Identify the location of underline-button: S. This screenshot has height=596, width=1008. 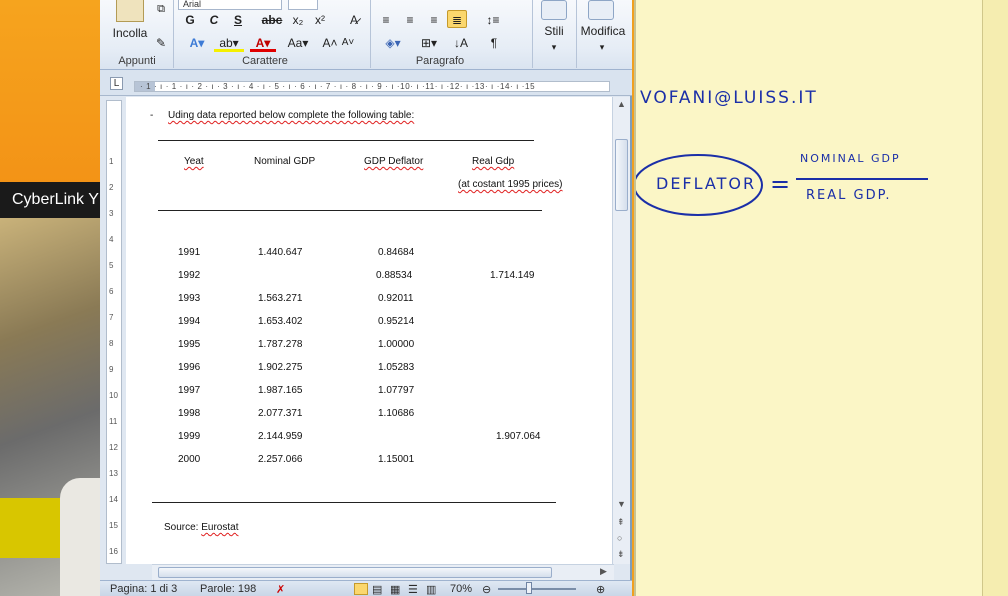
(238, 20).